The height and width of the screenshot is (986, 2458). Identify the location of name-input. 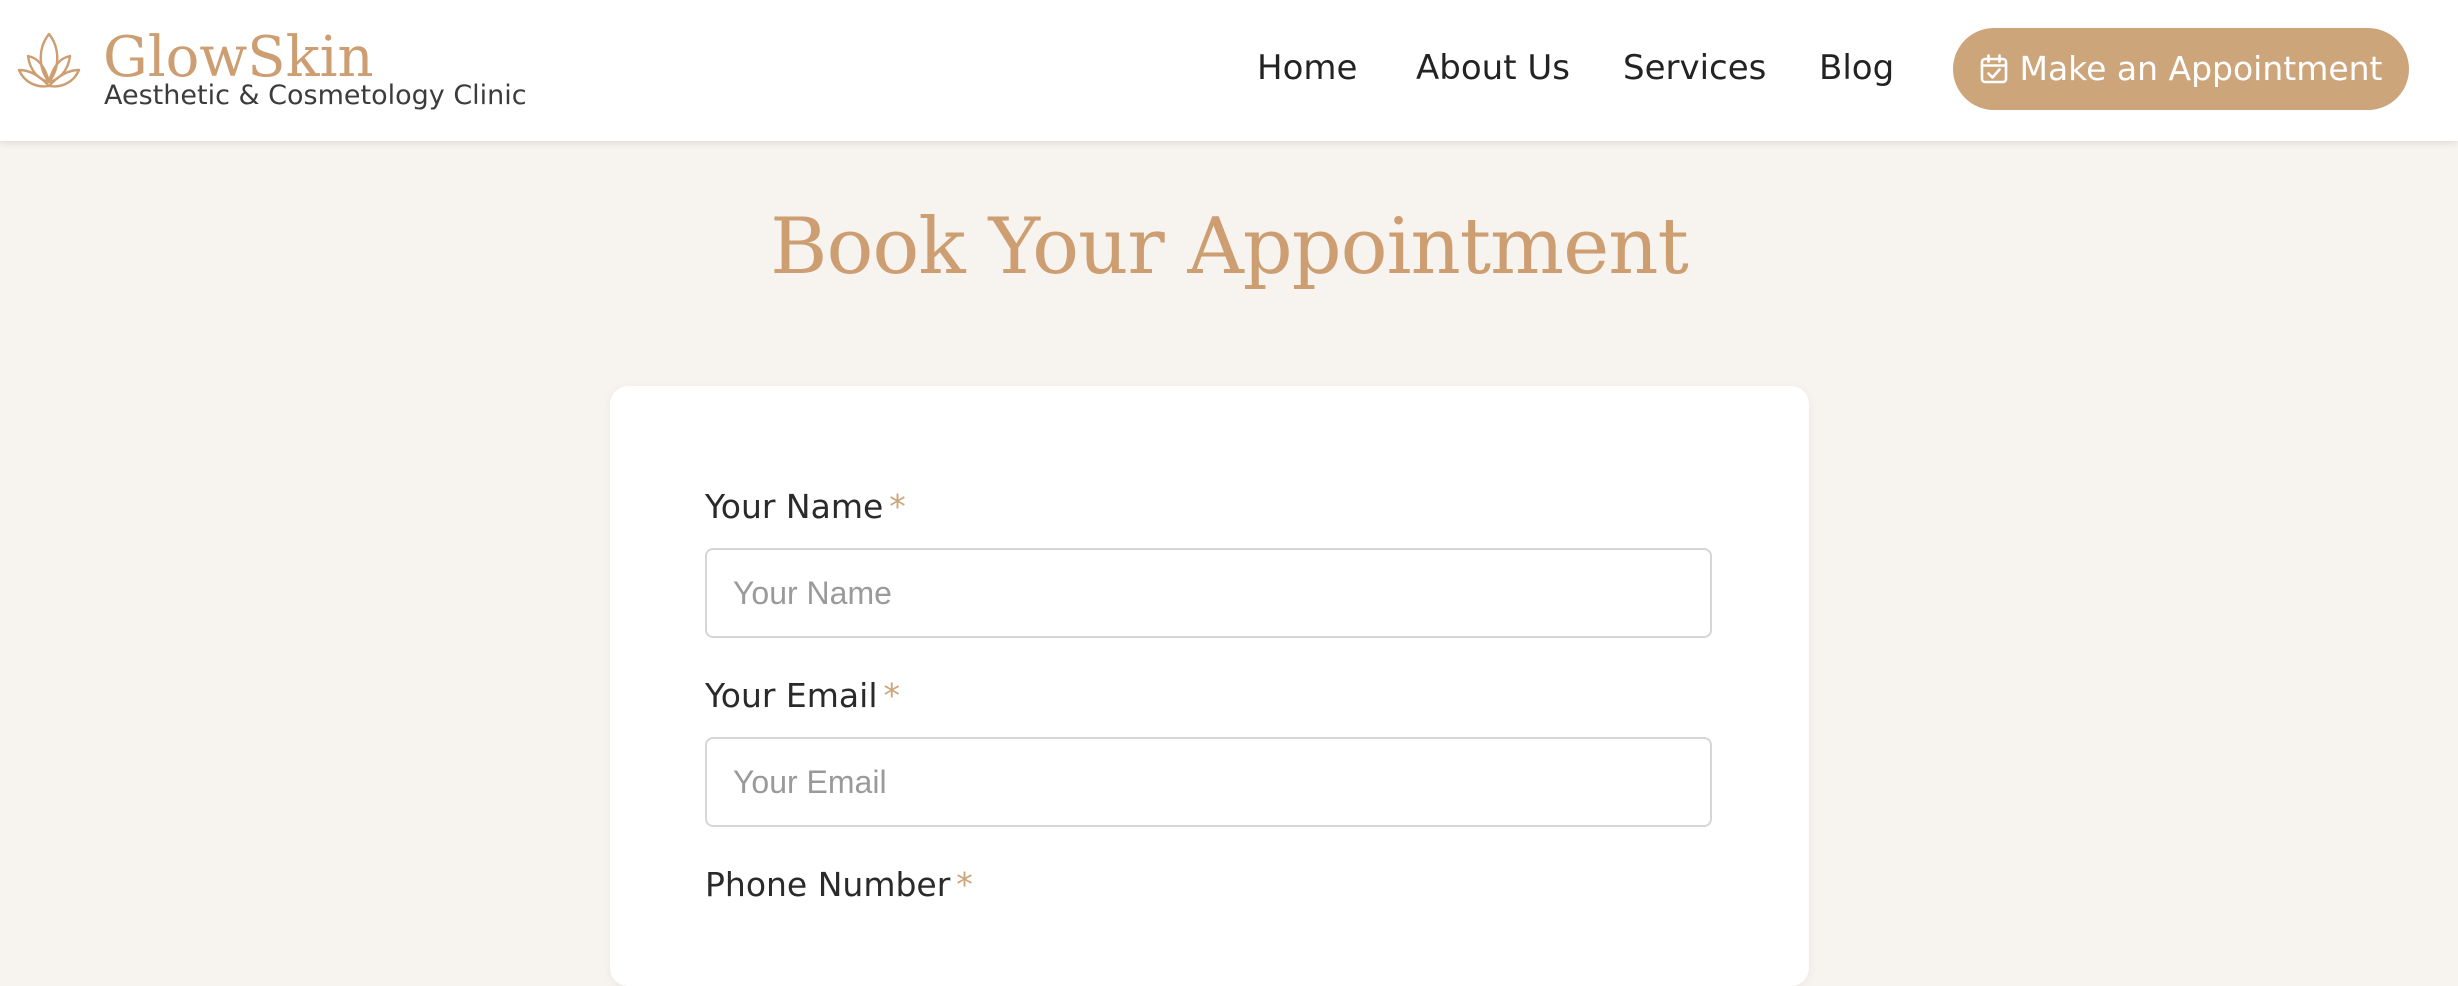
(1208, 593).